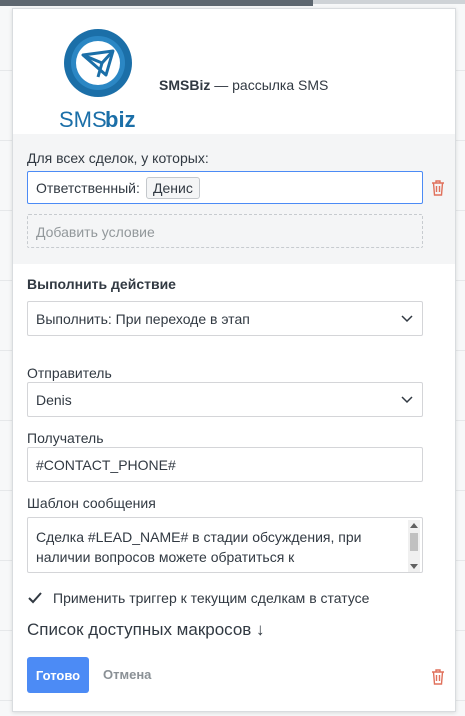  I want to click on svg-text: biz, so click(120, 119).